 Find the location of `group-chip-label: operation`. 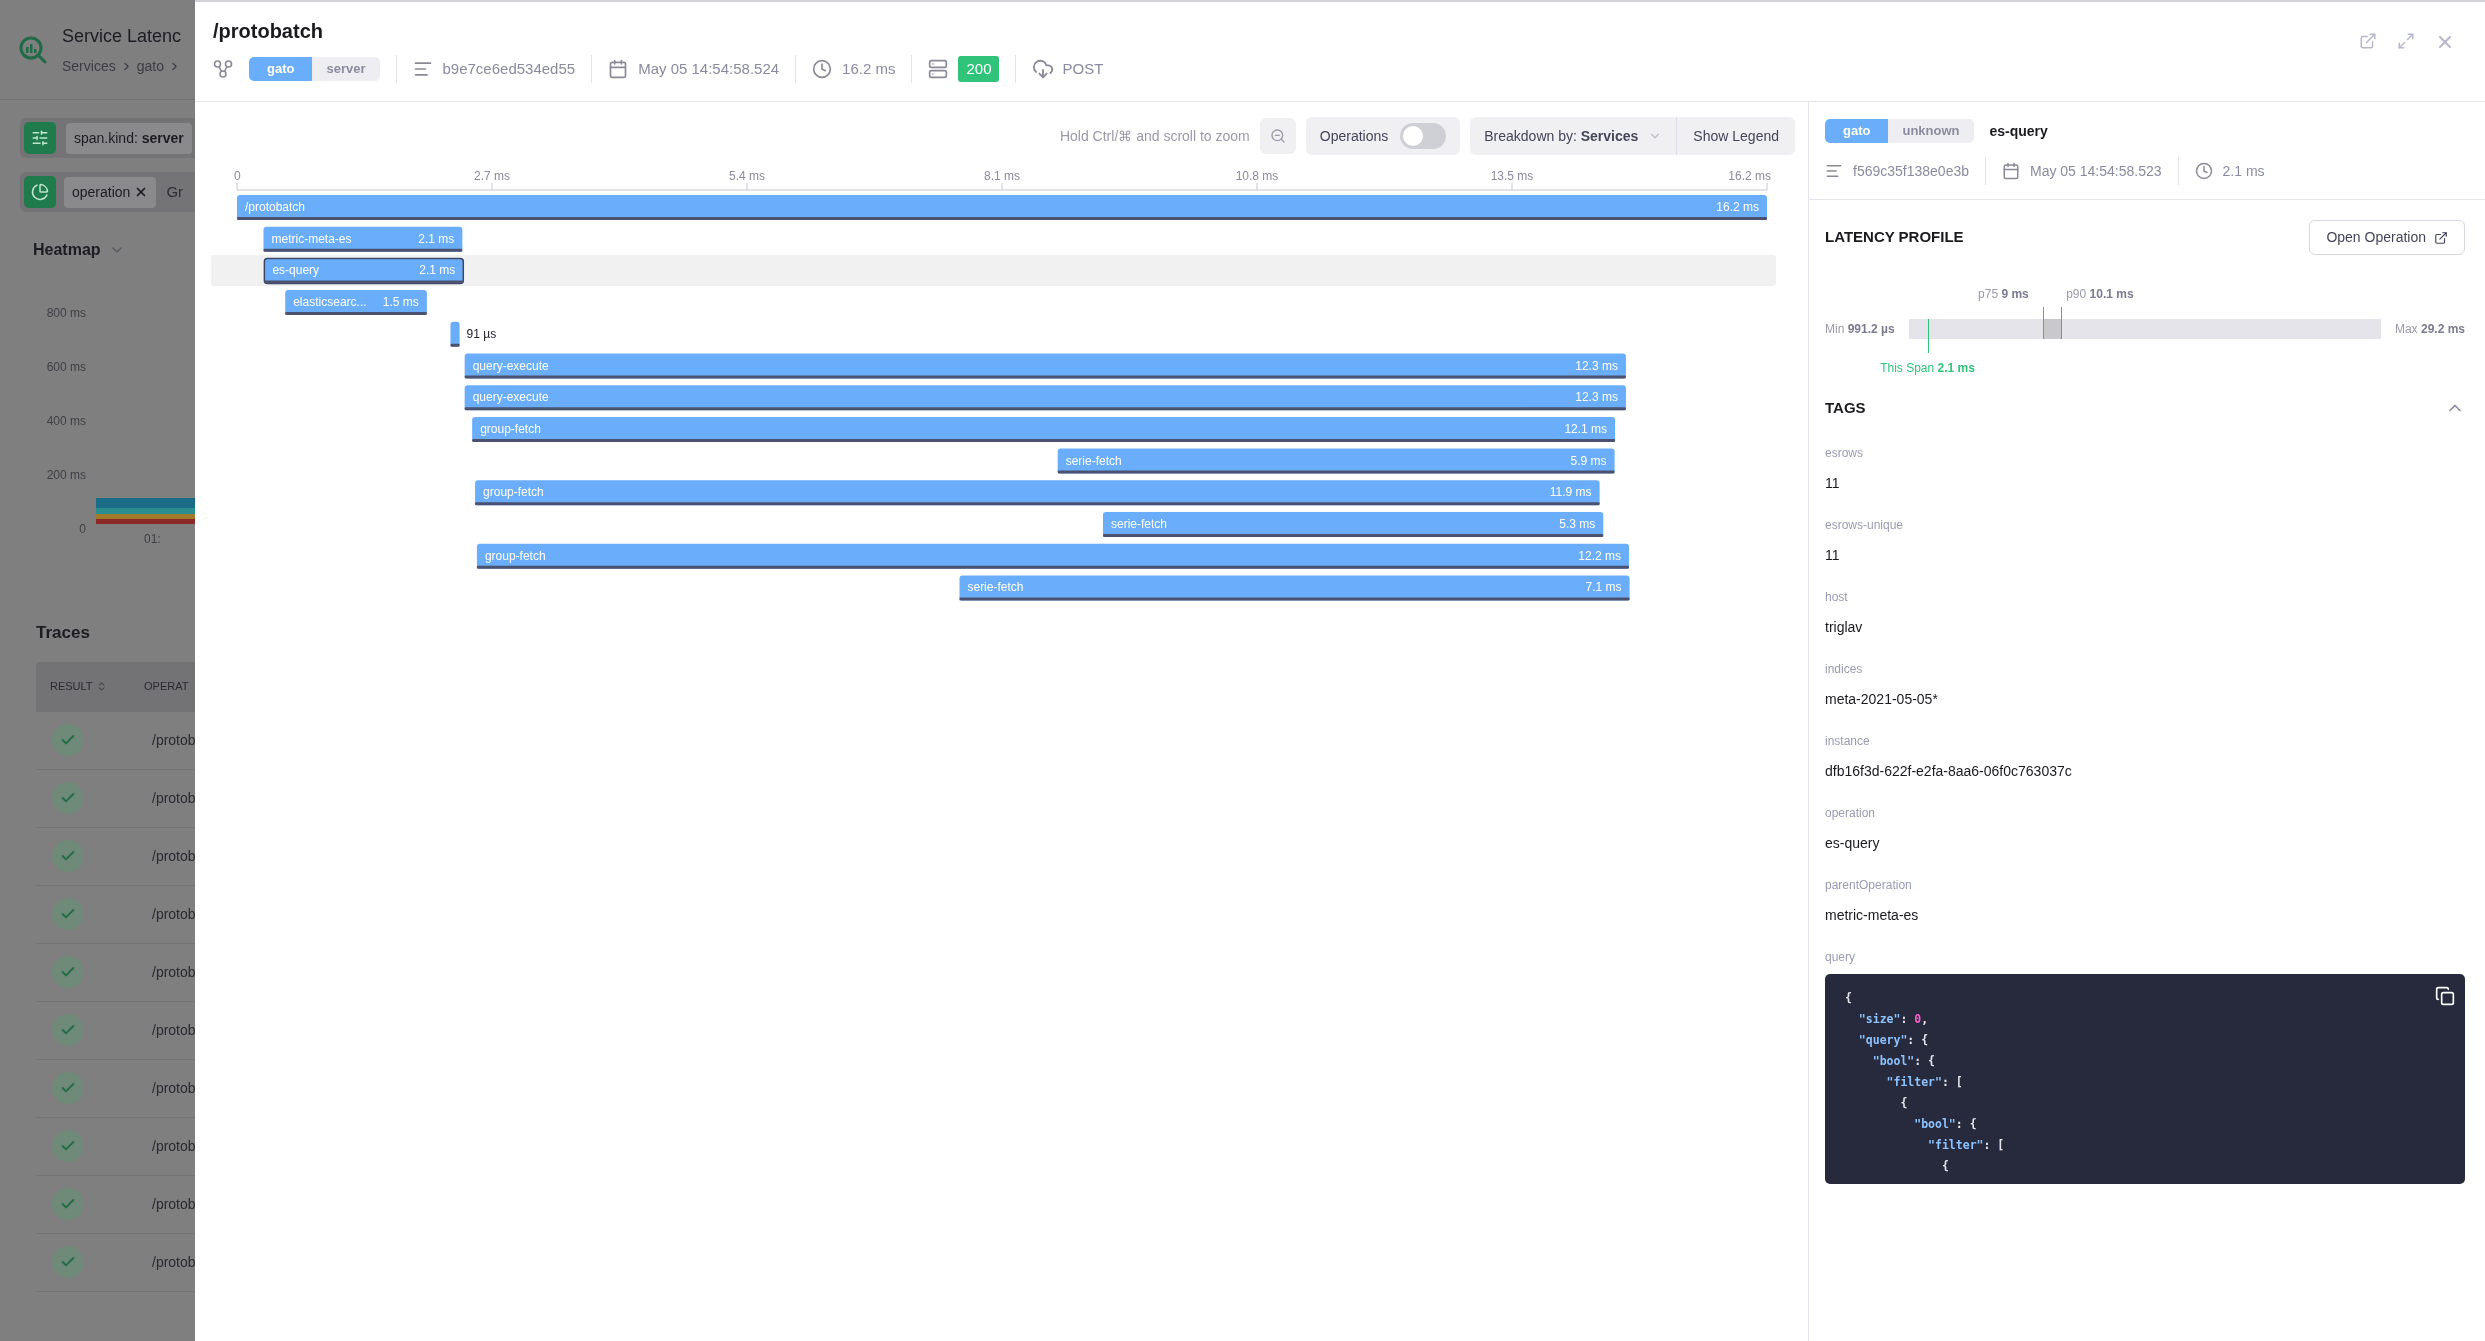

group-chip-label: operation is located at coordinates (101, 192).